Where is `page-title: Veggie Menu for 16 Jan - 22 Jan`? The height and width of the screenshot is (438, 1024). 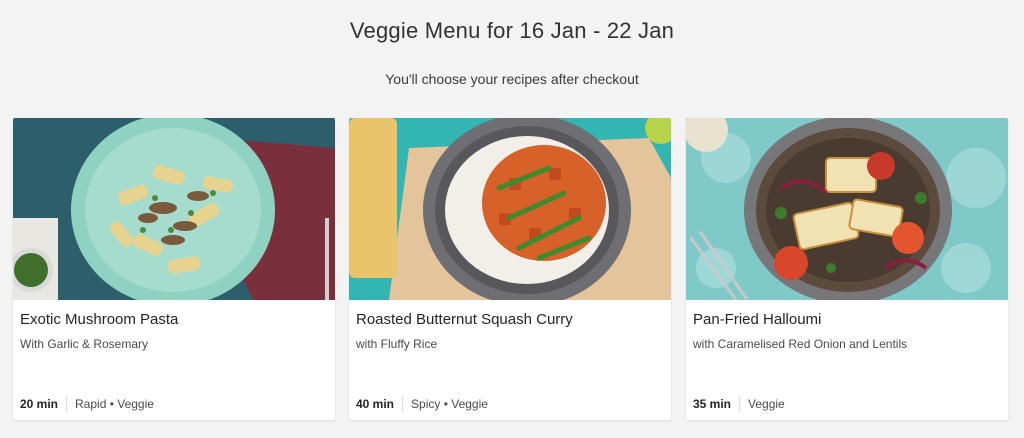 page-title: Veggie Menu for 16 Jan - 22 Jan is located at coordinates (512, 30).